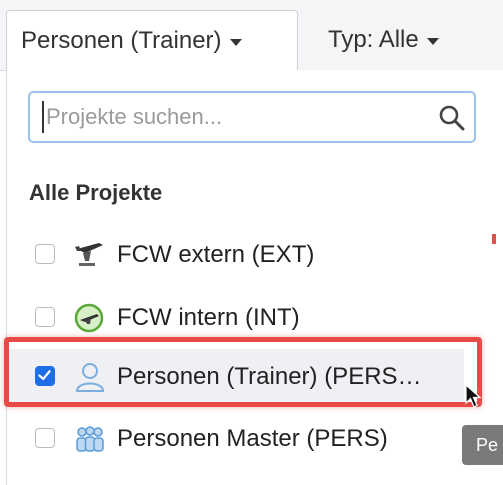 This screenshot has width=503, height=485. I want to click on project-checkbox-checked, so click(45, 376).